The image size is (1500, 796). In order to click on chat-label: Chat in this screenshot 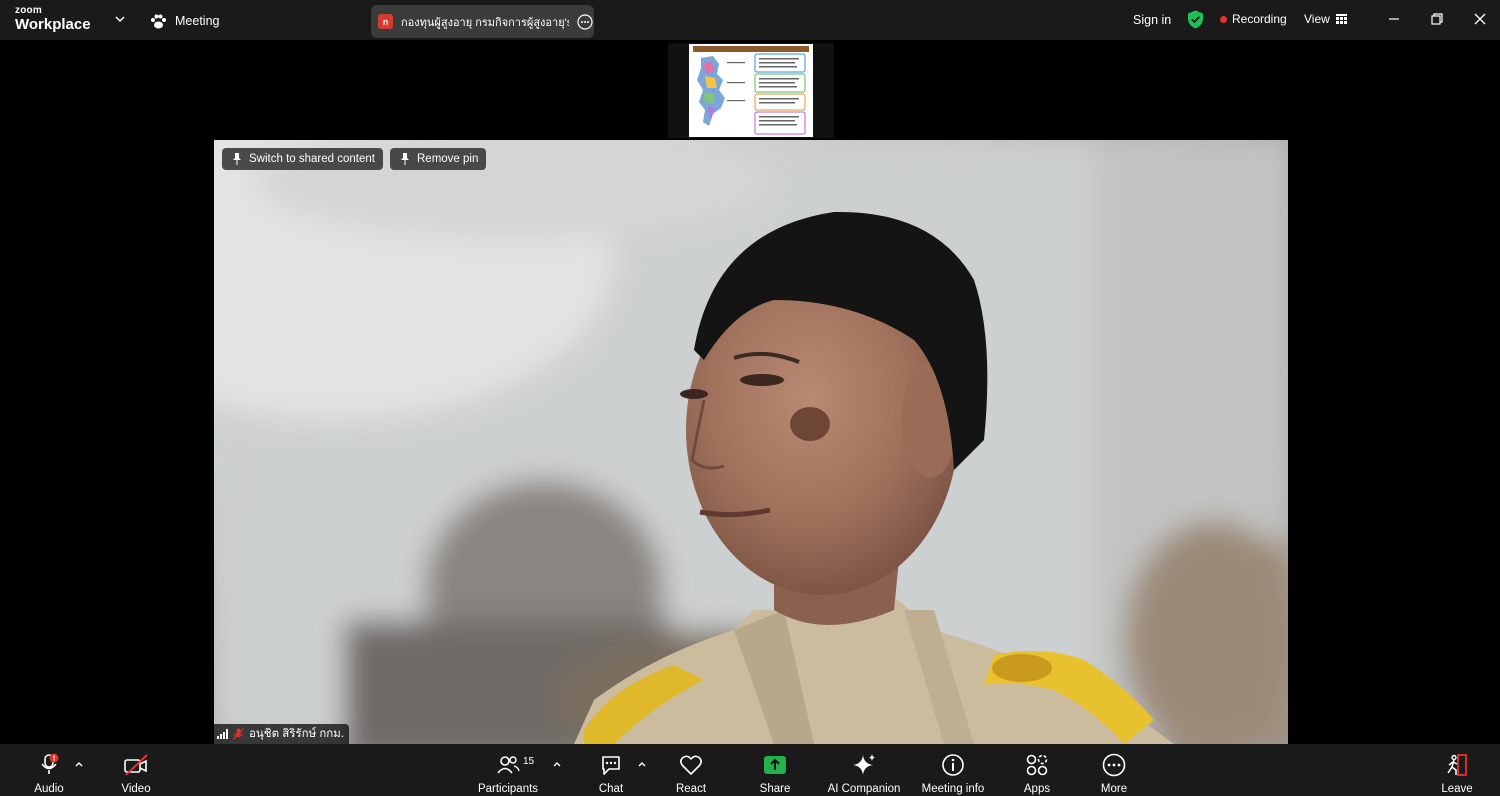, I will do `click(611, 789)`.